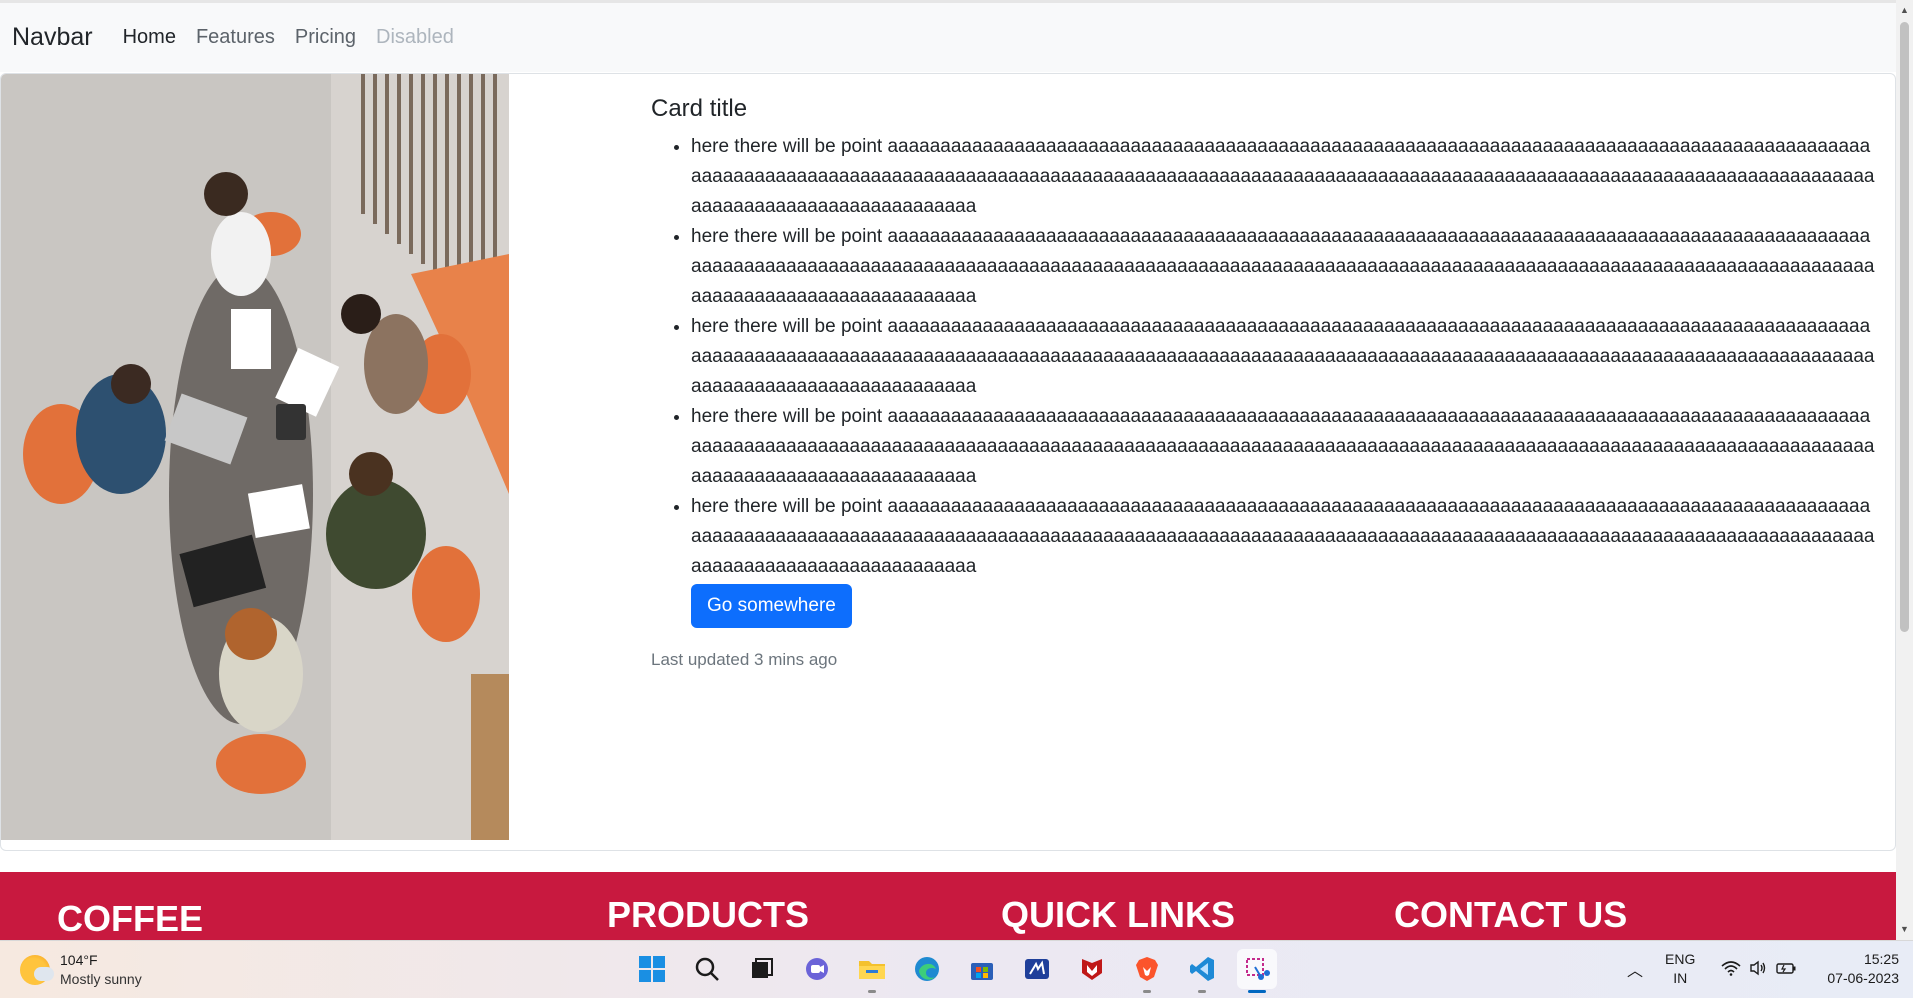  I want to click on vscode-icon, so click(1202, 971).